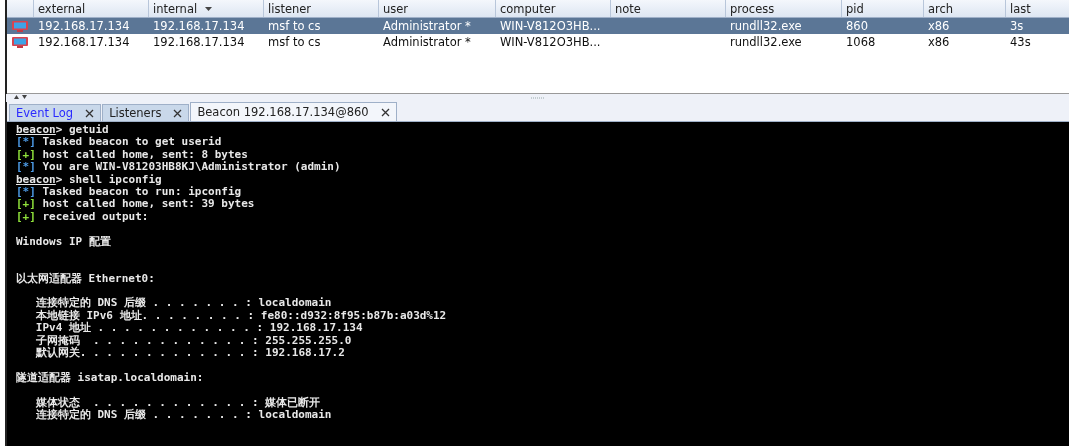  Describe the element at coordinates (537, 98) in the screenshot. I see `splitter-grip-icon` at that location.